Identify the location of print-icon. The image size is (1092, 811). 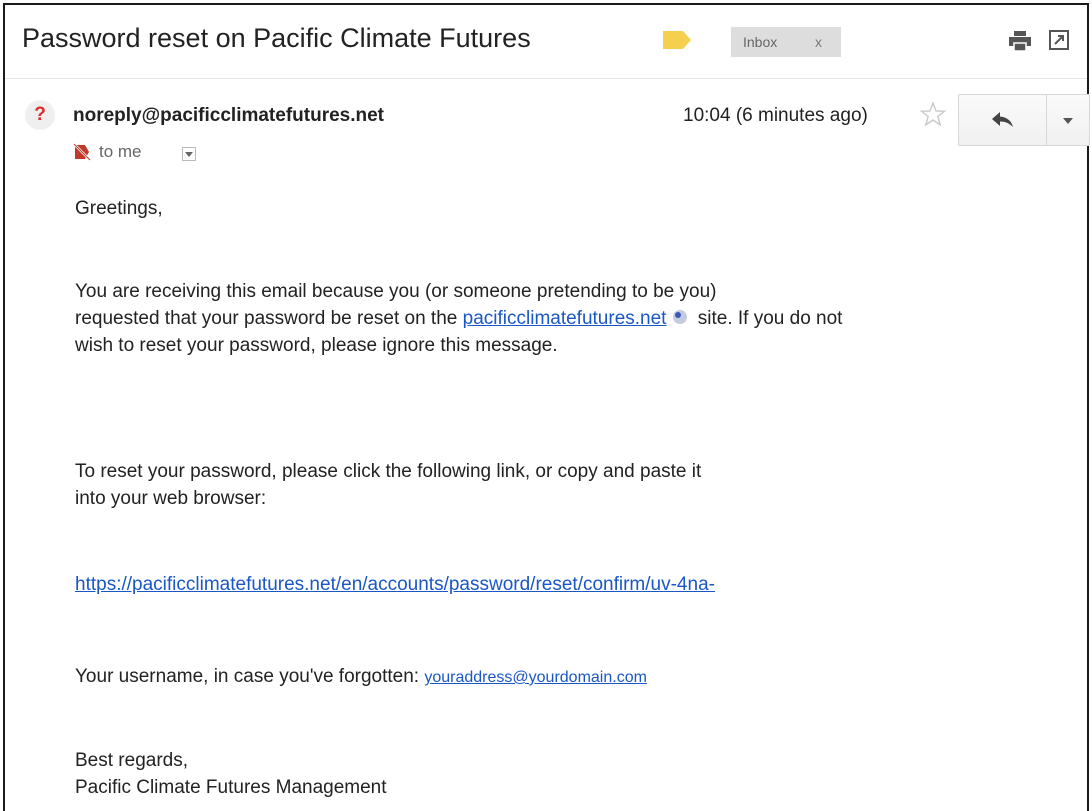
(1020, 41).